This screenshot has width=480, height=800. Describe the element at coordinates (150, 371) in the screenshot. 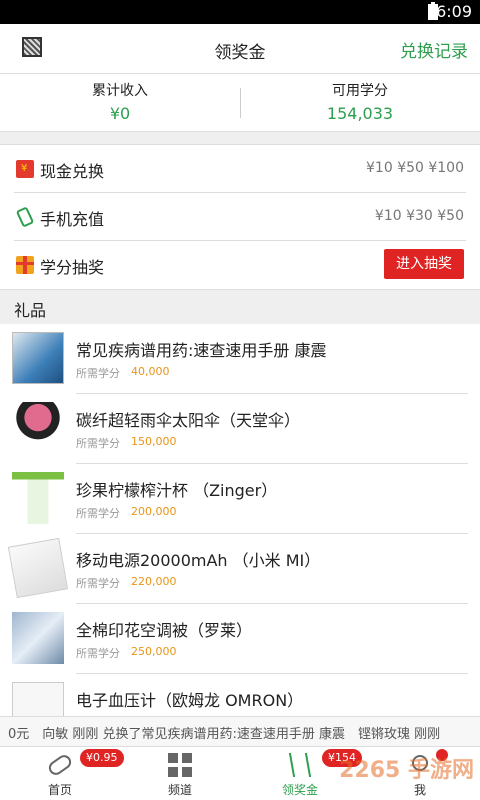

I see `gift-points: 40,000` at that location.